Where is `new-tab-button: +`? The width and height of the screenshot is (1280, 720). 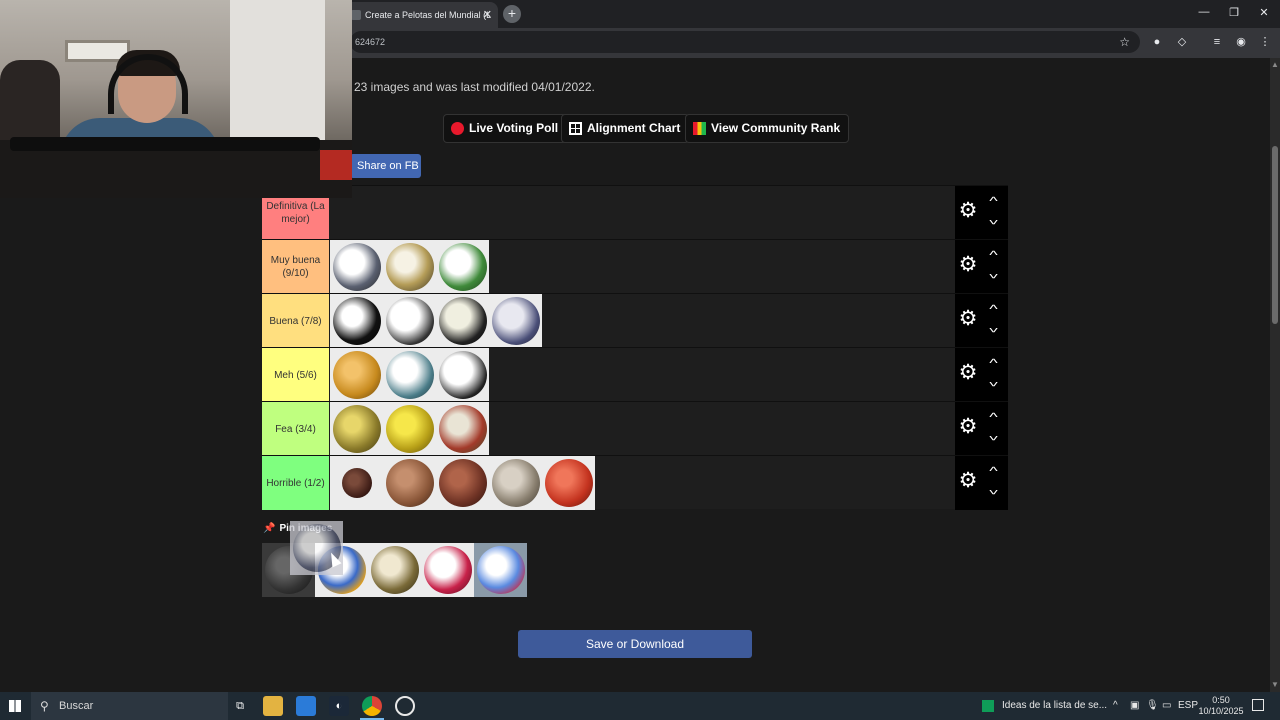
new-tab-button: + is located at coordinates (512, 14).